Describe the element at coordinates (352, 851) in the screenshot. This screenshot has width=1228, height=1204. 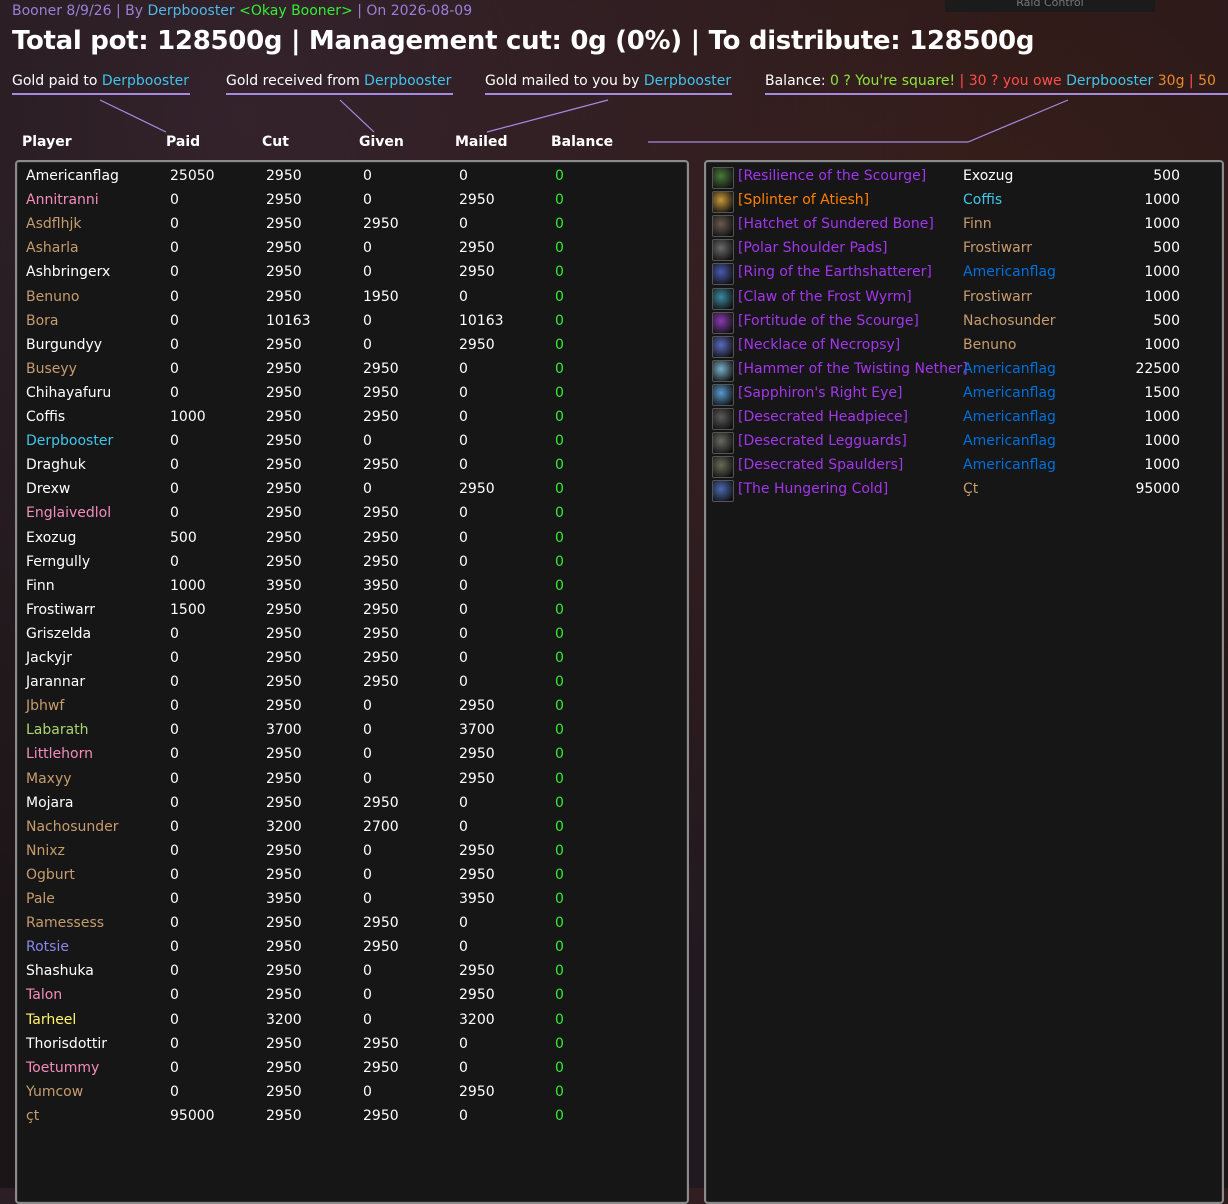
I see `table-row: Nnixz 0 2950 0 2950 0` at that location.